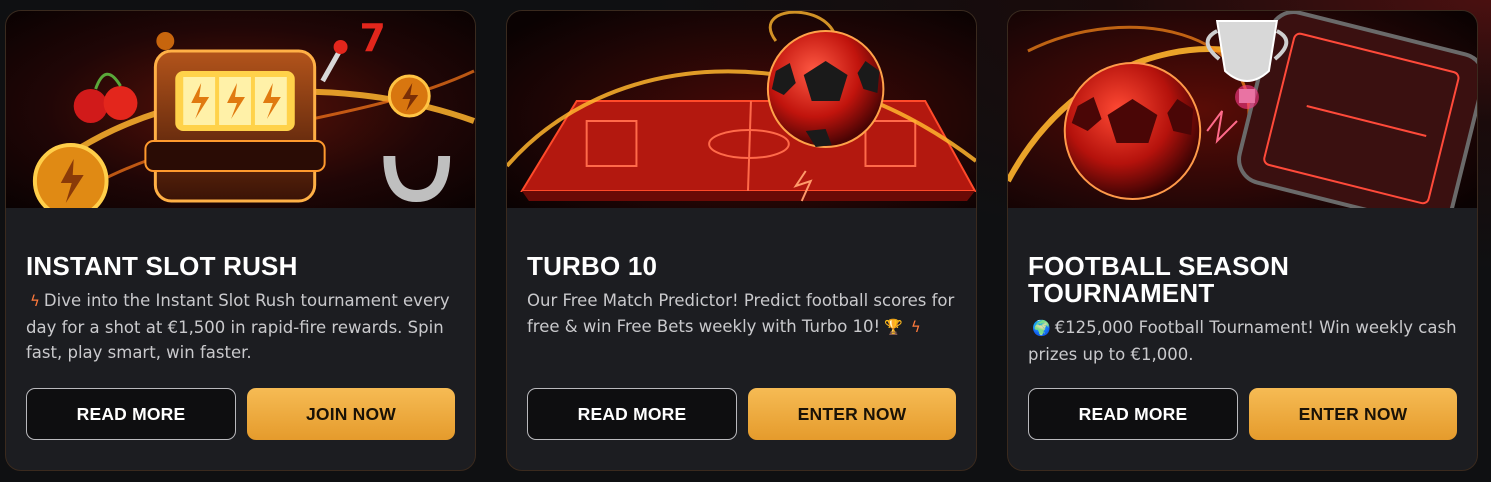 The height and width of the screenshot is (482, 1491). Describe the element at coordinates (1041, 328) in the screenshot. I see `globe-icon: 🌍` at that location.